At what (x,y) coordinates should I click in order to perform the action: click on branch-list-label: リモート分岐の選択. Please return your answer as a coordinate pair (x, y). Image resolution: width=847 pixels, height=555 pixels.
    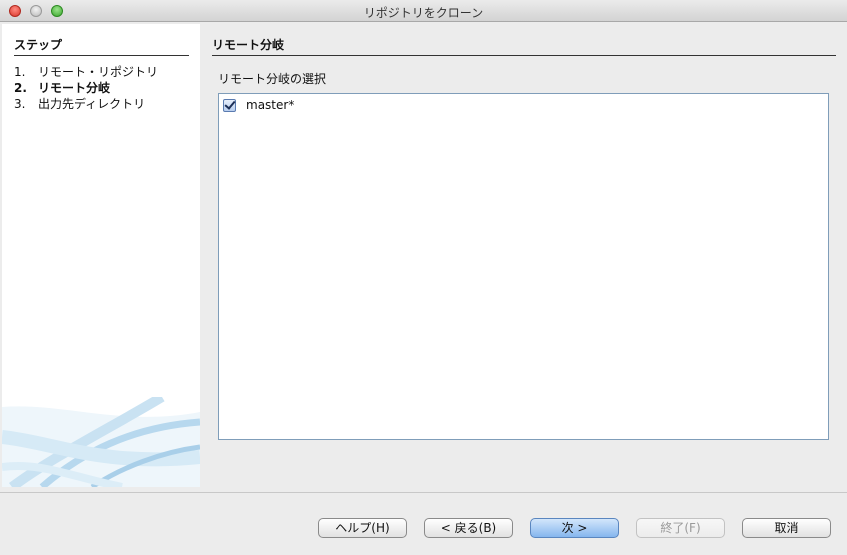
    Looking at the image, I should click on (272, 79).